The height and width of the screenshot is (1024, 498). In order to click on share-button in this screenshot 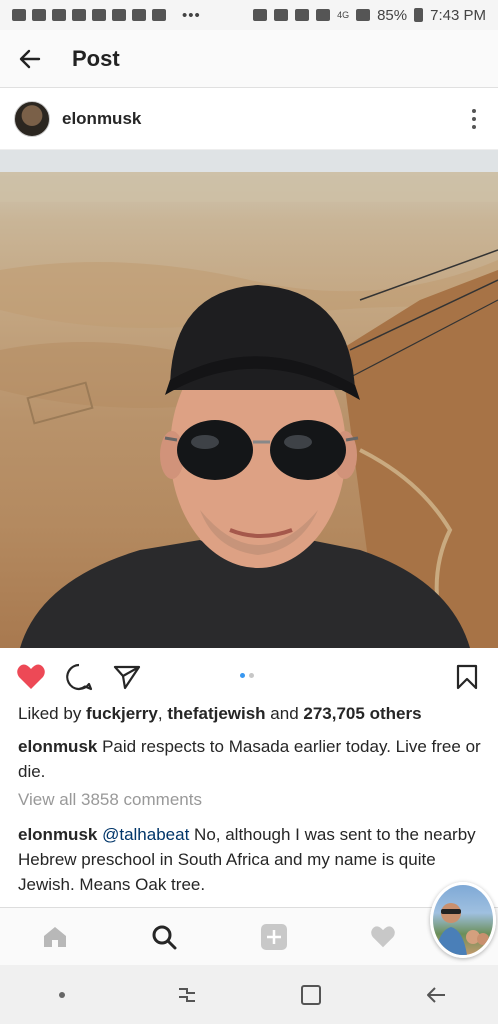, I will do `click(127, 677)`.